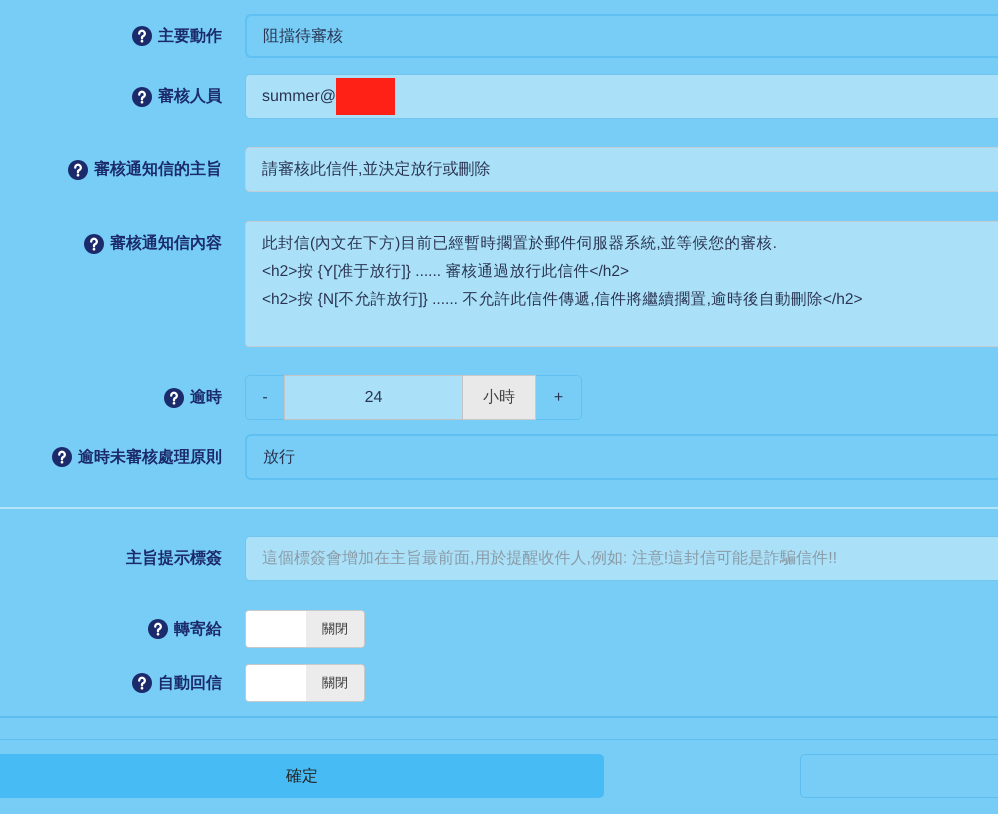  I want to click on unit-label: 小時, so click(499, 397).